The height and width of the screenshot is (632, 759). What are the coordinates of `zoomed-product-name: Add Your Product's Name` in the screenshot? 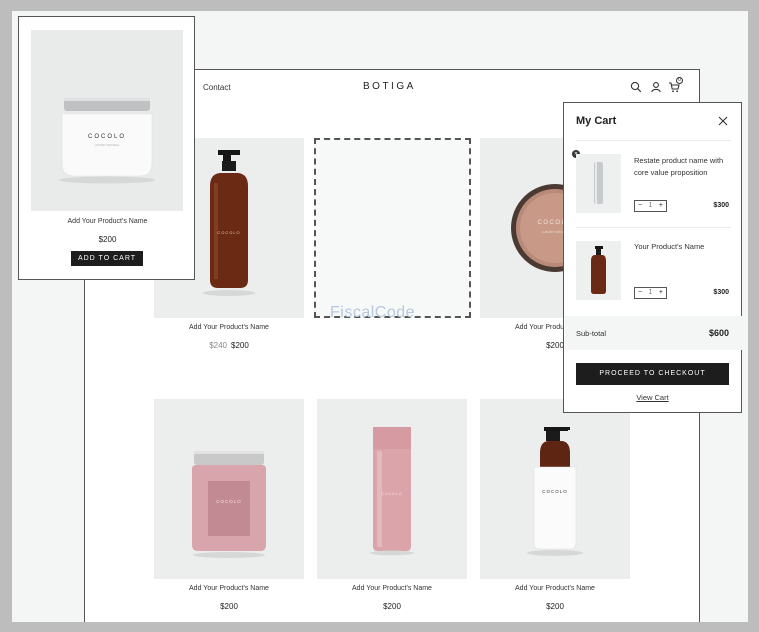 It's located at (107, 221).